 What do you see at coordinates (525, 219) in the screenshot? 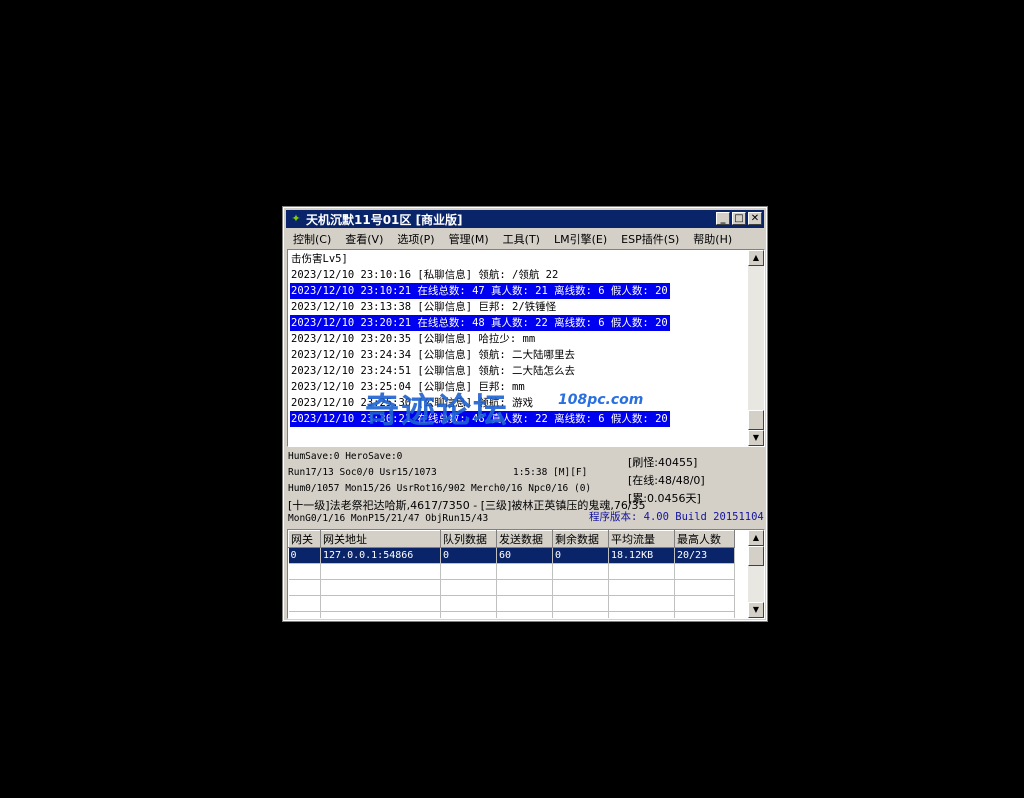
I see `title-bar: ✦ 天机沉默11号01区 [商业版] _ □ ✕` at bounding box center [525, 219].